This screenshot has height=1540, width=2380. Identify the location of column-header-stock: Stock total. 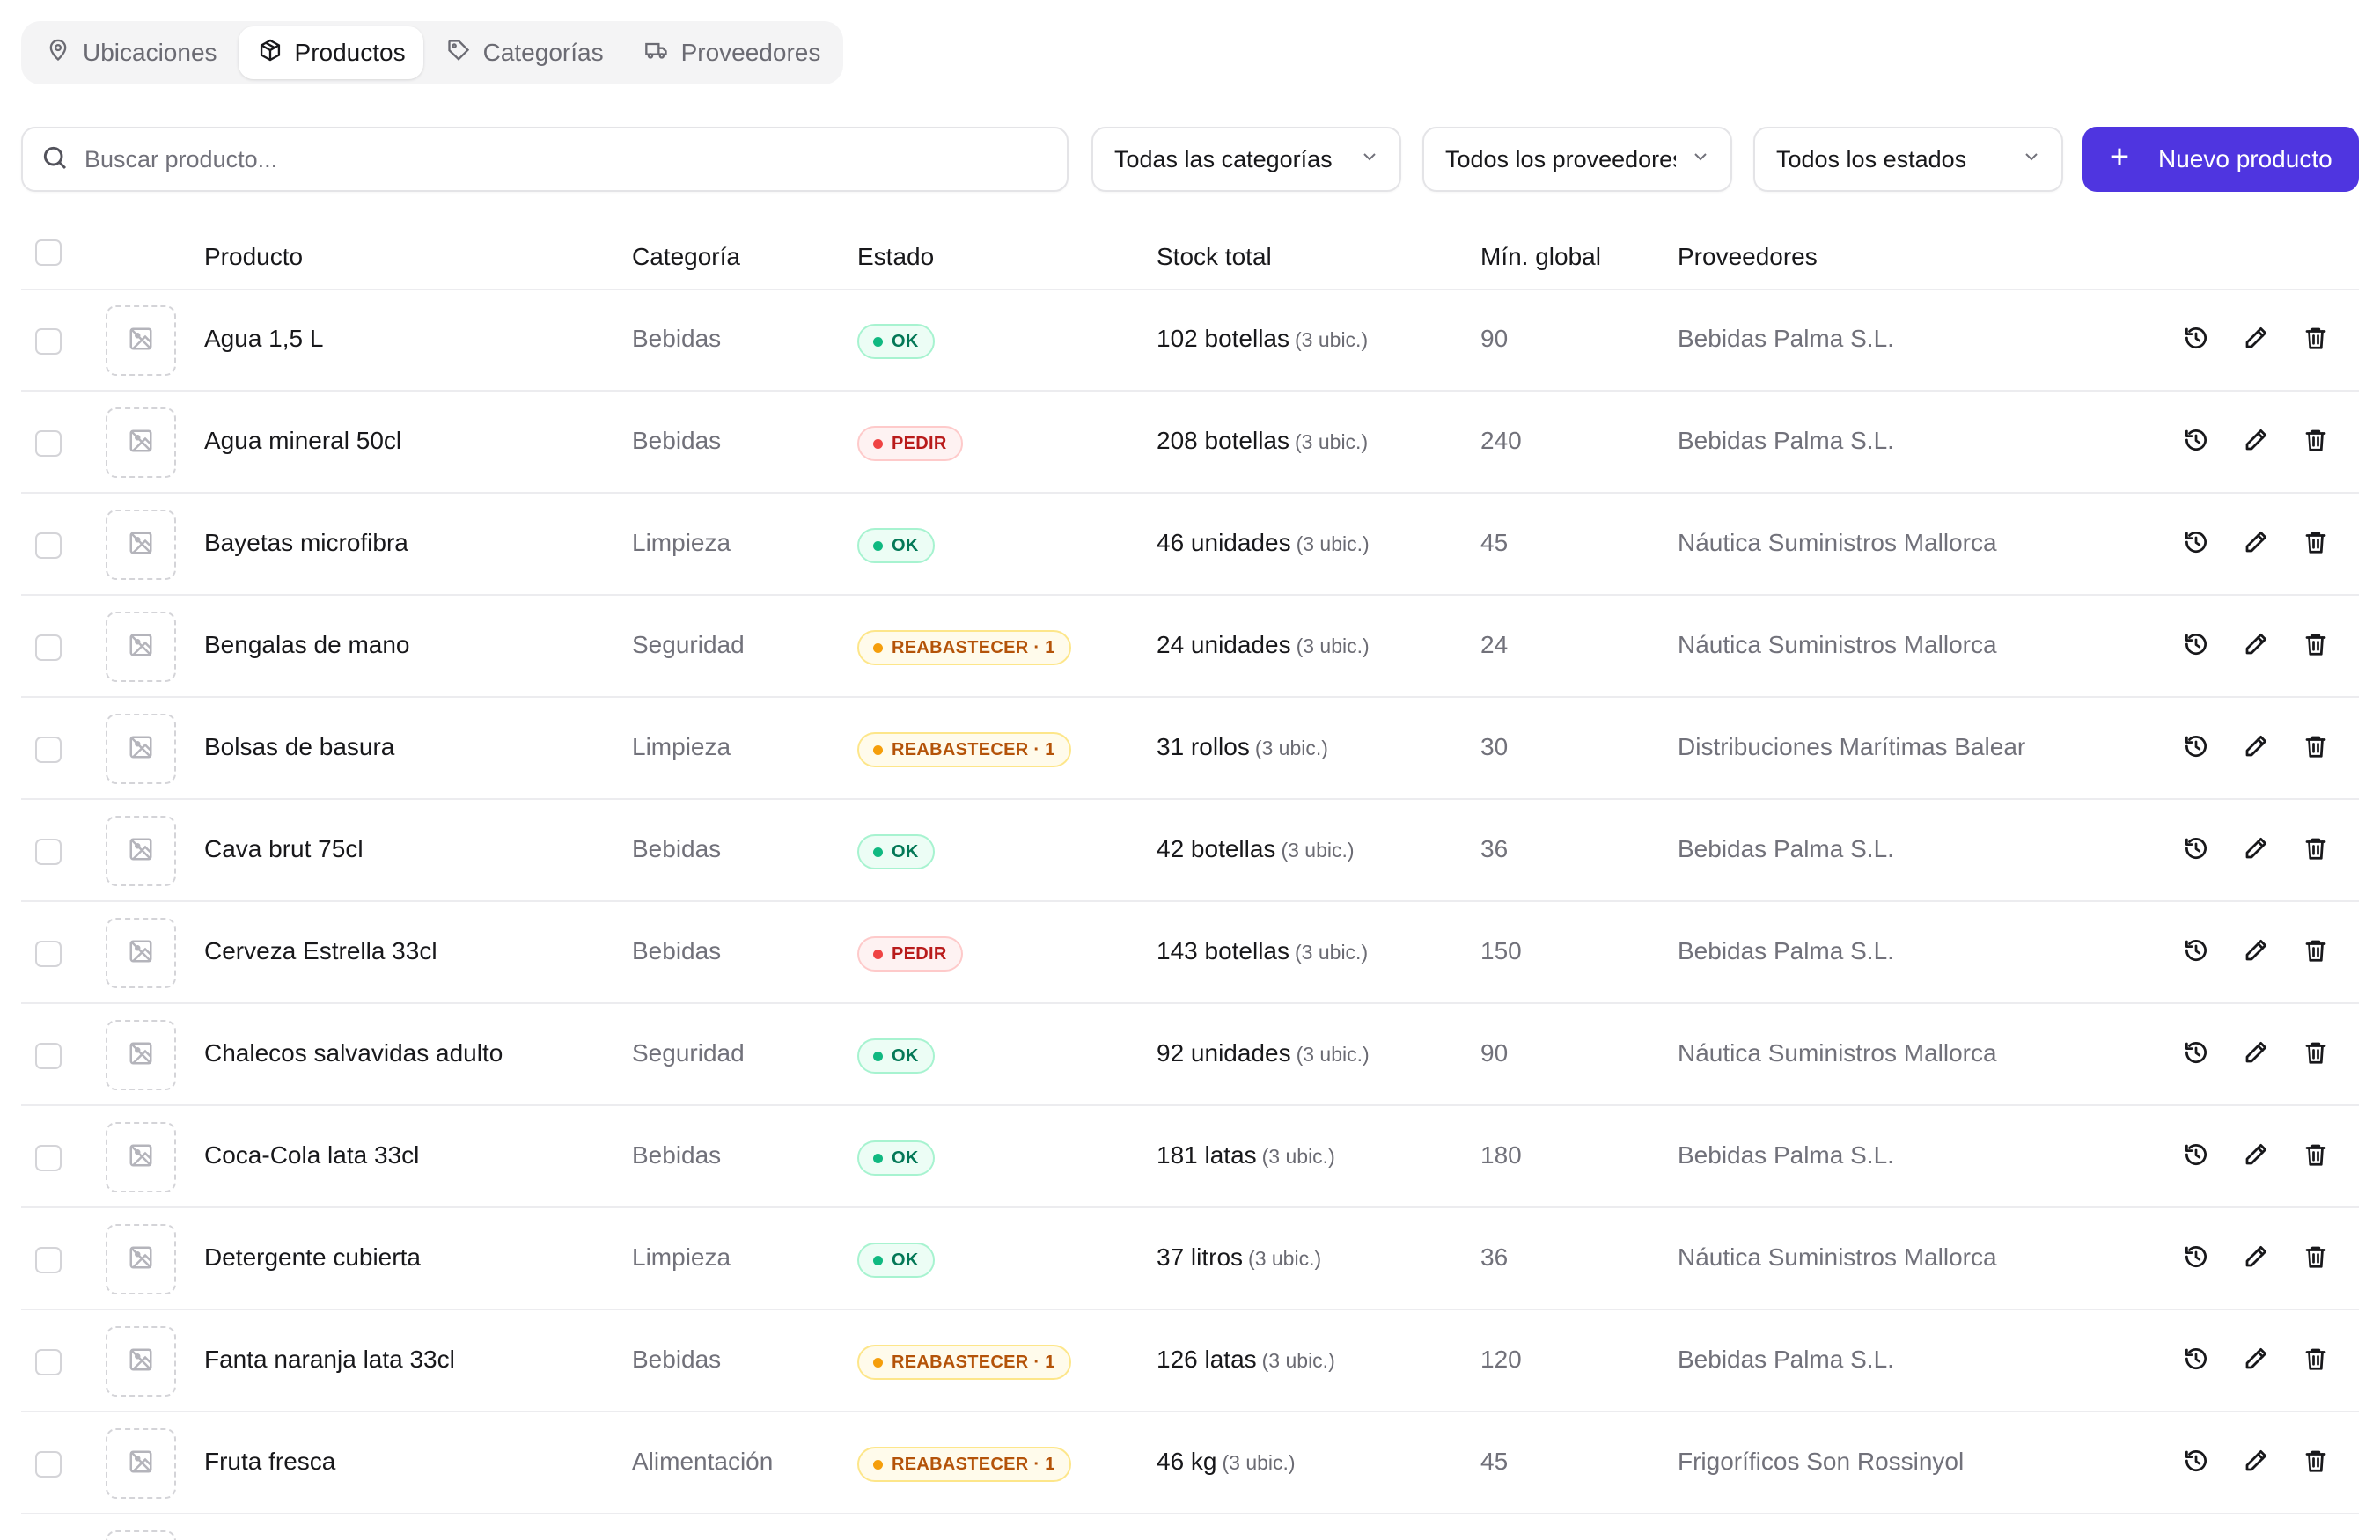
(1214, 257).